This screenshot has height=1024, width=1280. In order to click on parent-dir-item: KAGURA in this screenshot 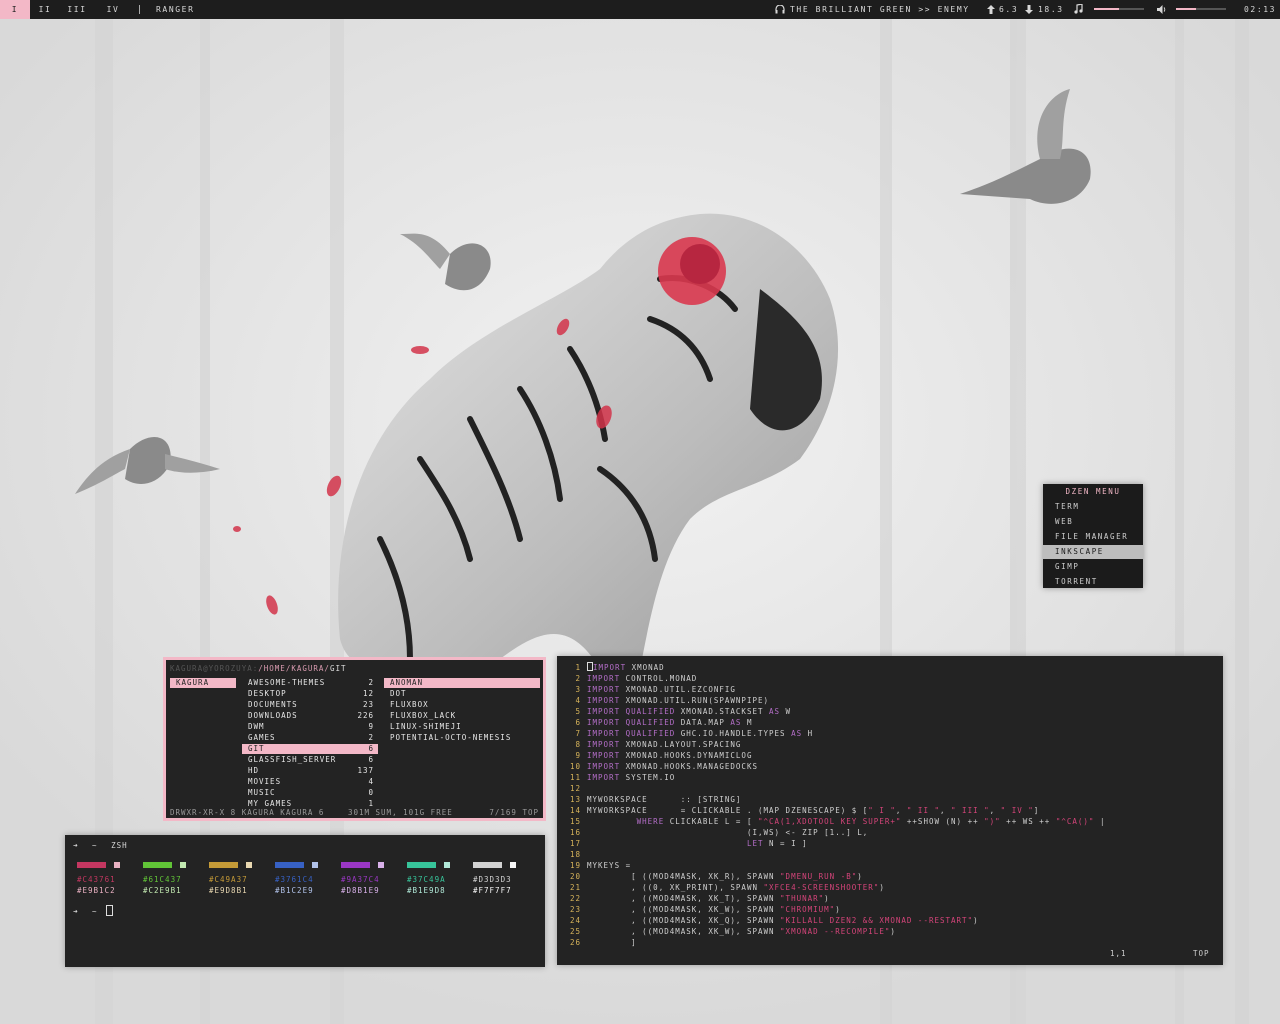, I will do `click(203, 683)`.